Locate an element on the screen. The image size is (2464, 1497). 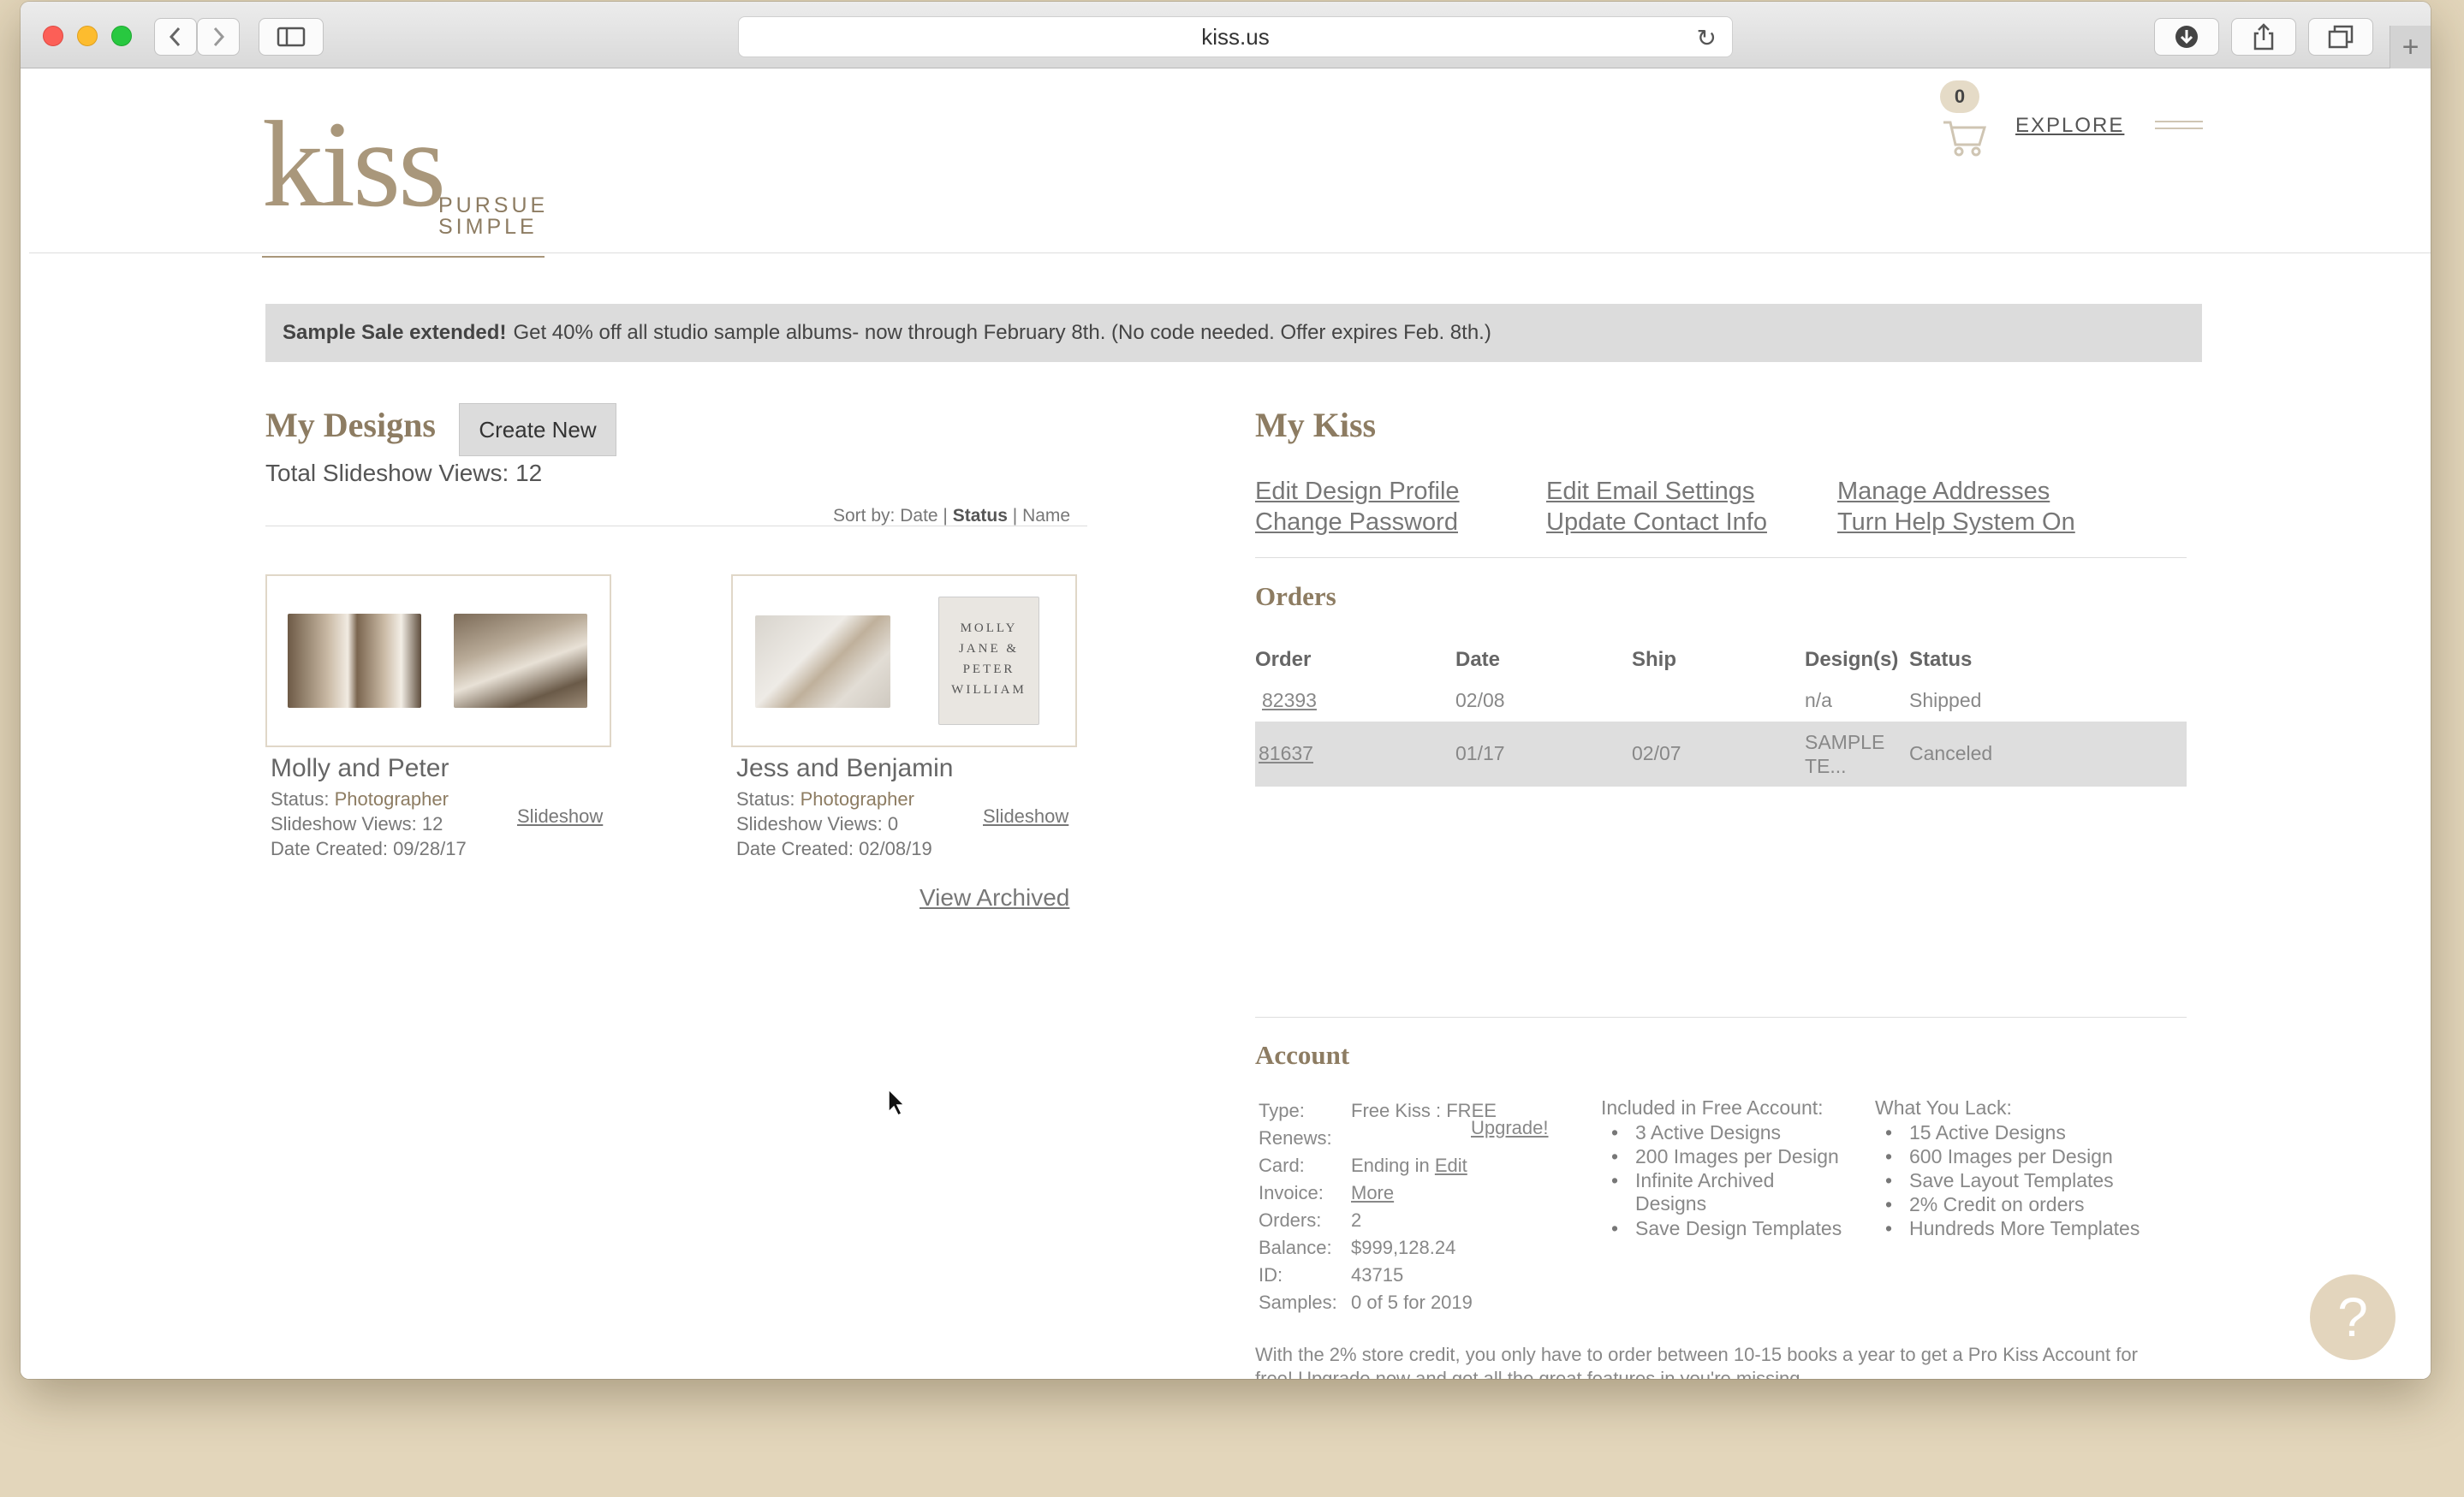
minimize-window-button is located at coordinates (87, 36).